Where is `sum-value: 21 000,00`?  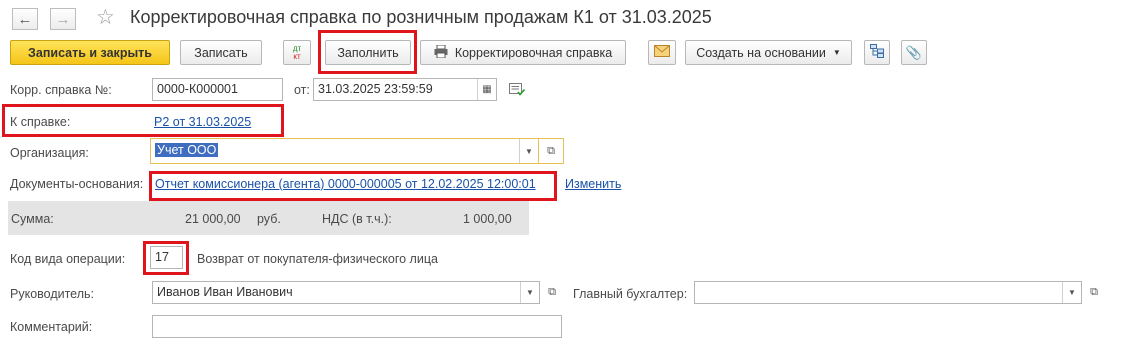
sum-value: 21 000,00 is located at coordinates (213, 219).